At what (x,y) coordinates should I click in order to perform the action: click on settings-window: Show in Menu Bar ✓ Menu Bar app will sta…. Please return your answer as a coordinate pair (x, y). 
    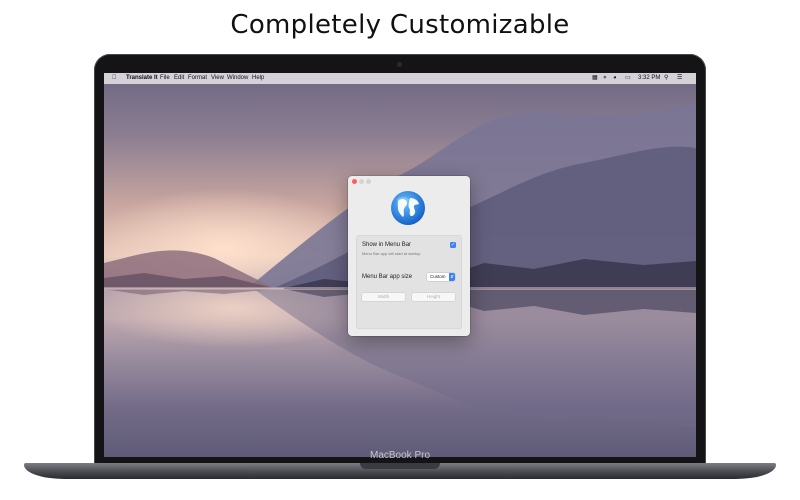
    Looking at the image, I should click on (409, 256).